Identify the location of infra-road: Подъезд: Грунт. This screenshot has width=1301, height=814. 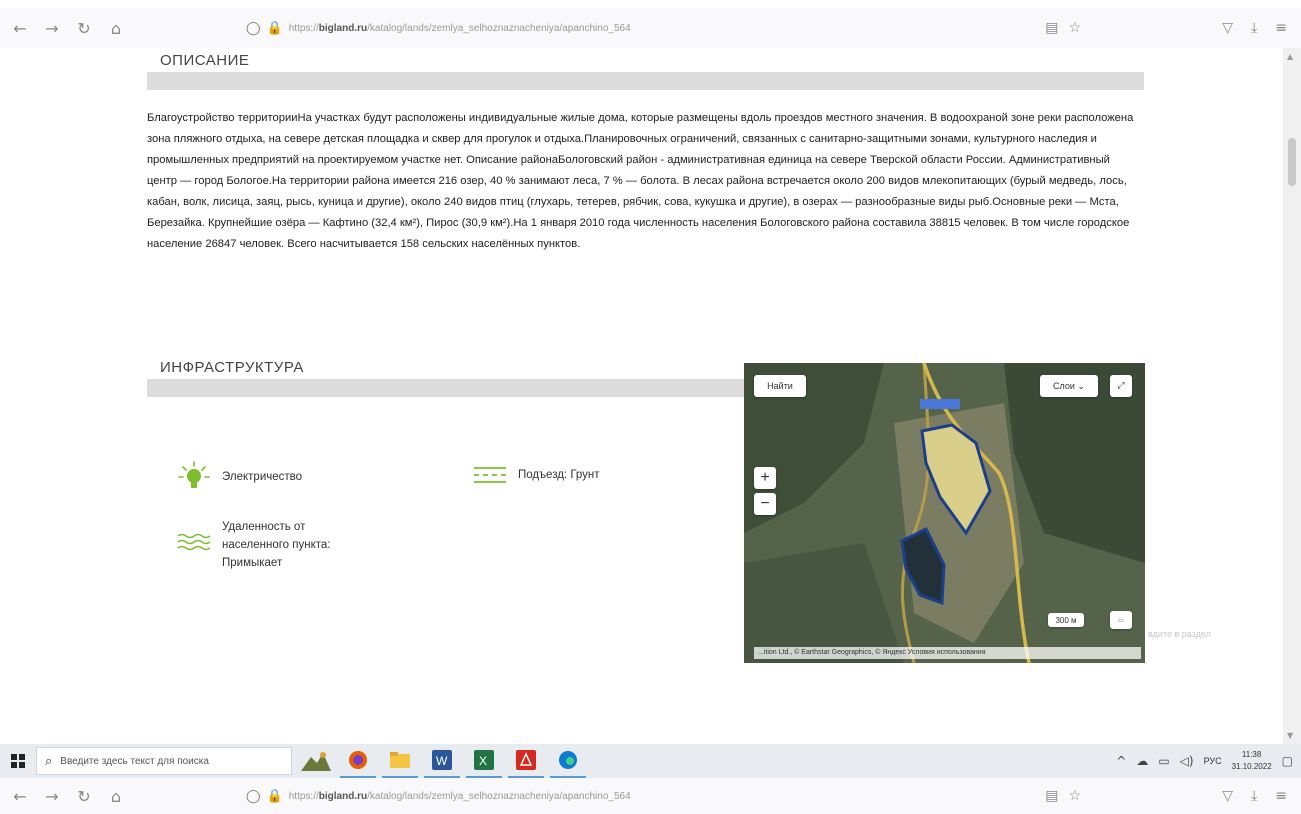
(536, 475).